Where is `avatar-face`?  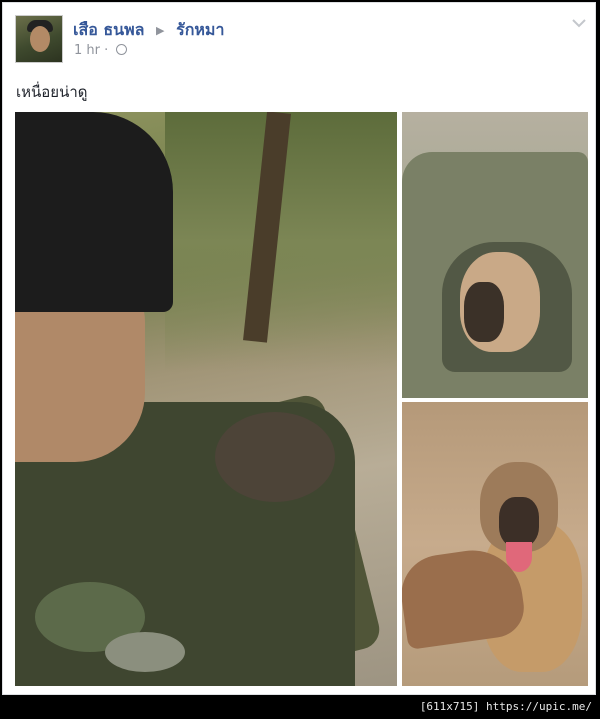 avatar-face is located at coordinates (40, 39).